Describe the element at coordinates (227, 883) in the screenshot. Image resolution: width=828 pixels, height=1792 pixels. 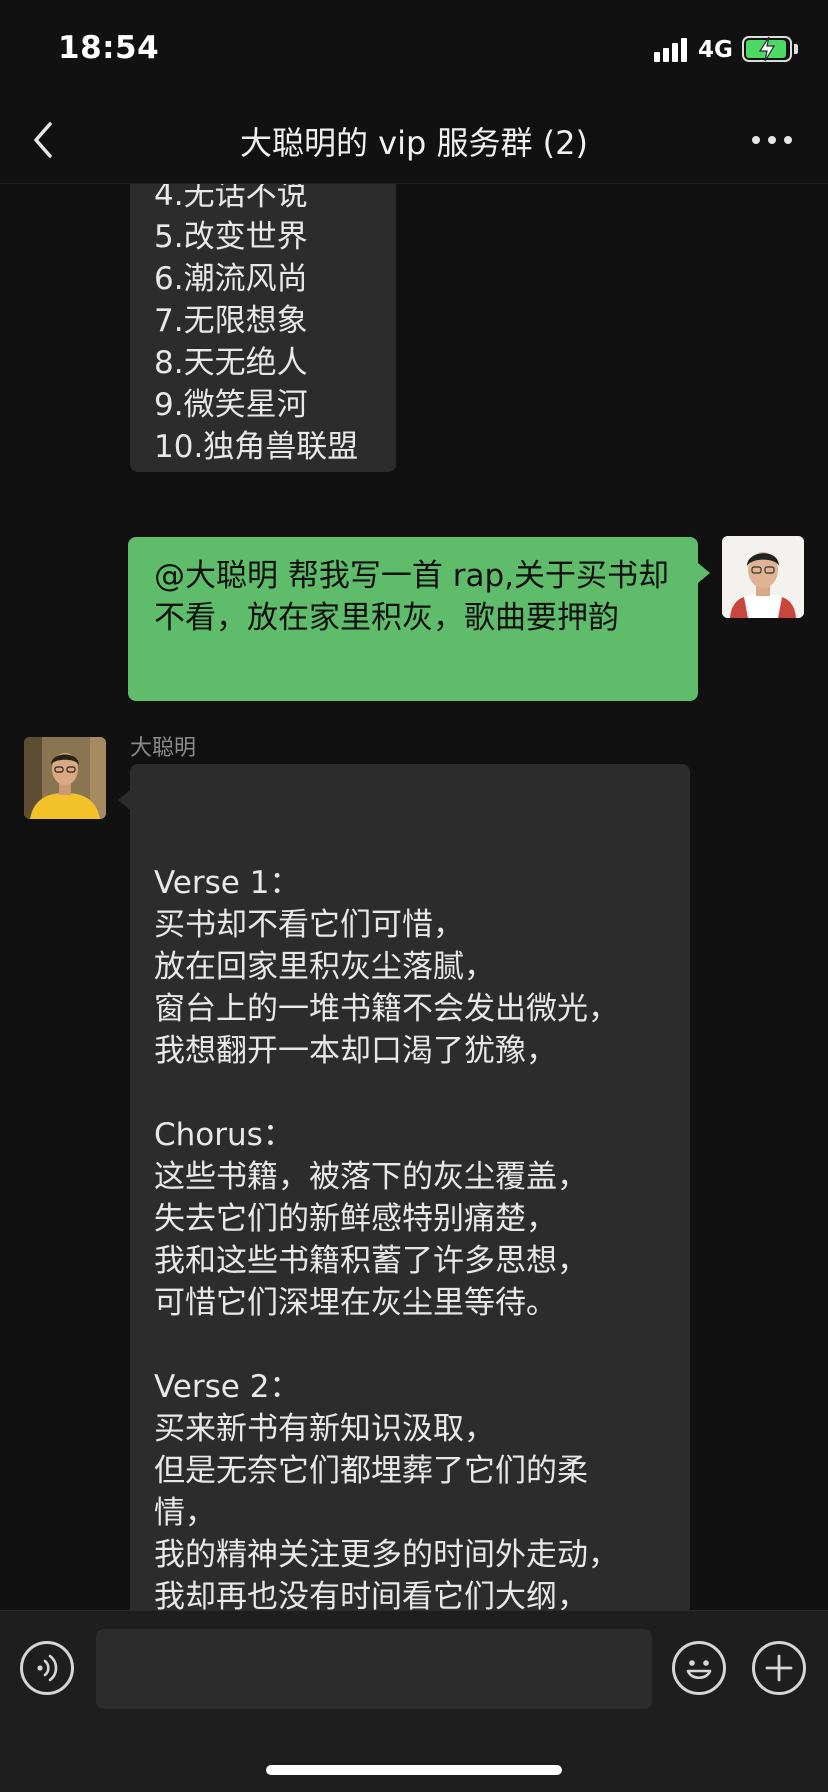
I see `verse-title: Verse 1：` at that location.